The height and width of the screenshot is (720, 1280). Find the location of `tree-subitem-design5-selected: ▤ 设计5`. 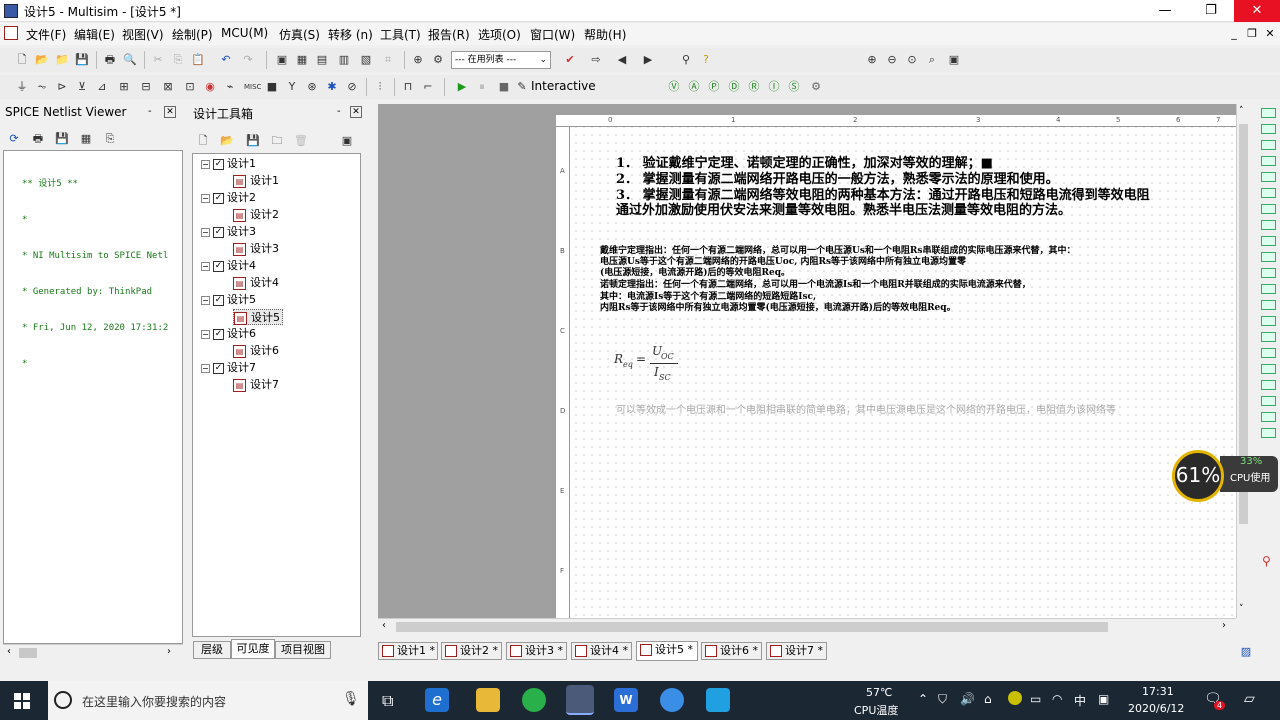

tree-subitem-design5-selected: ▤ 设计5 is located at coordinates (258, 317).